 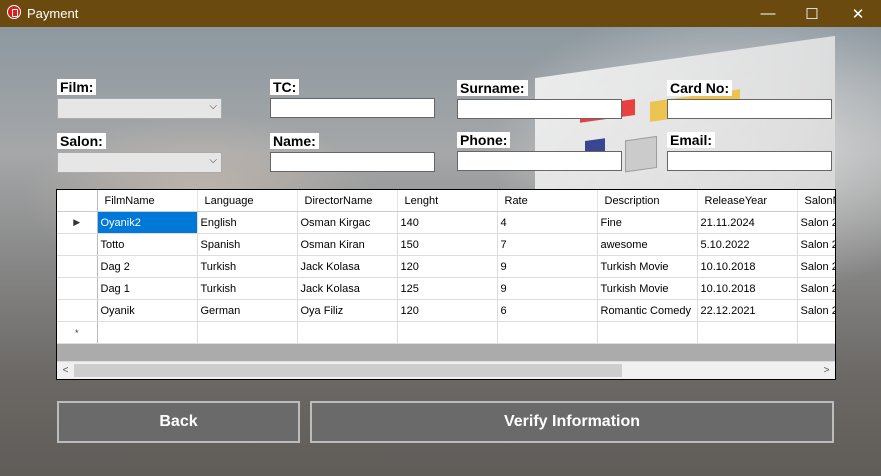 What do you see at coordinates (858, 13) in the screenshot?
I see `close-button: ✕` at bounding box center [858, 13].